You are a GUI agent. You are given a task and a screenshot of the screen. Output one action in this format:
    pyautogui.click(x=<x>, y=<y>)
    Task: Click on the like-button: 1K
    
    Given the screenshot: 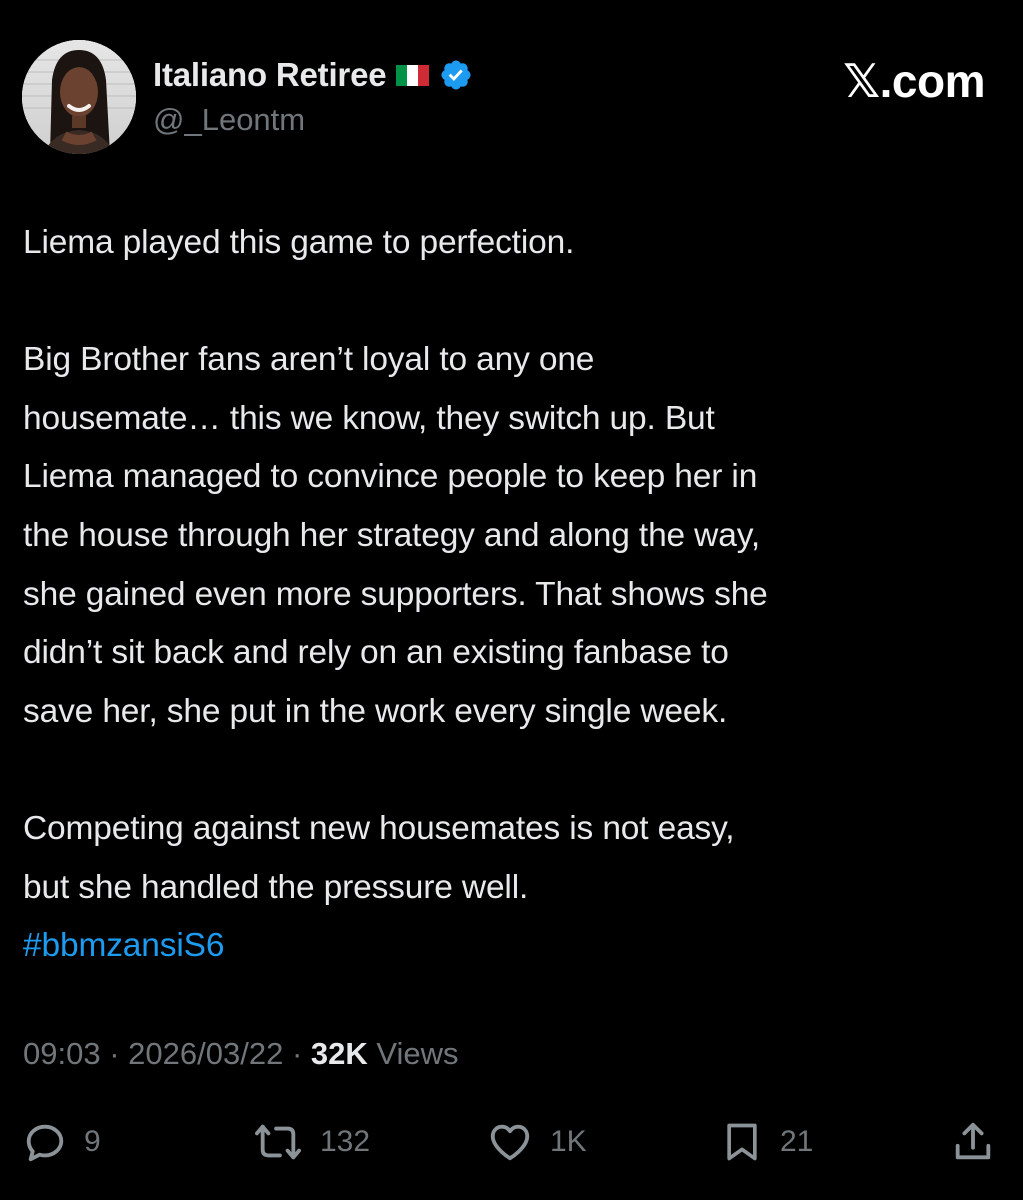 What is the action you would take?
    pyautogui.click(x=536, y=1142)
    